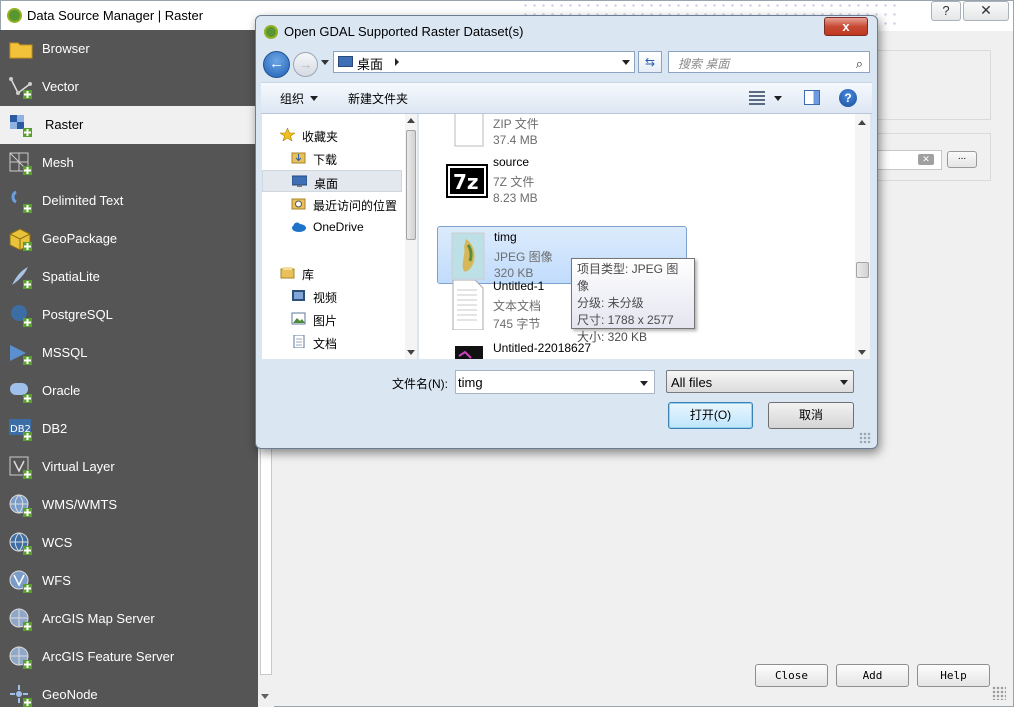 The width and height of the screenshot is (1014, 707). Describe the element at coordinates (332, 135) in the screenshot. I see `nav-item: 收藏夹` at that location.